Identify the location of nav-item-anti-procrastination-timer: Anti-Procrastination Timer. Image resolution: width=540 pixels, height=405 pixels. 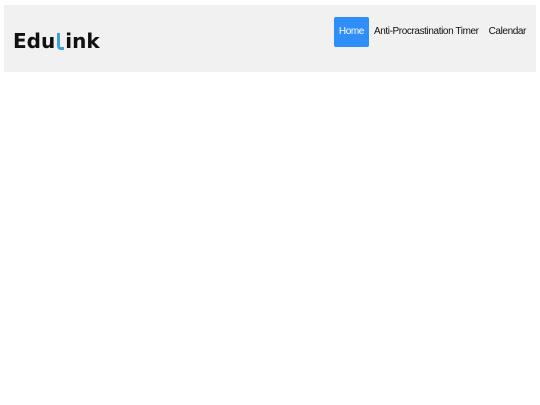
(426, 32).